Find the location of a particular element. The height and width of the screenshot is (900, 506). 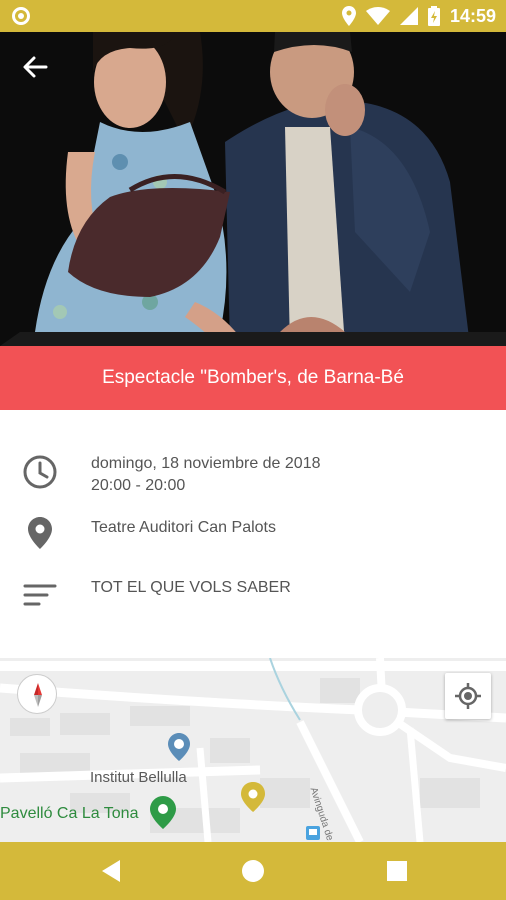

event-title: Espectacle "Bomber's, de Barna-Bé is located at coordinates (253, 377).